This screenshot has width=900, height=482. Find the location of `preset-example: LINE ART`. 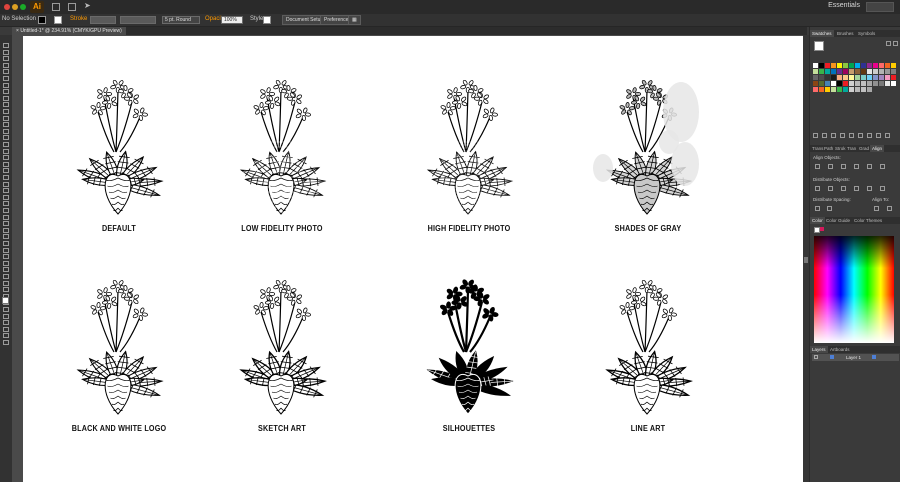

preset-example: LINE ART is located at coordinates (648, 352).